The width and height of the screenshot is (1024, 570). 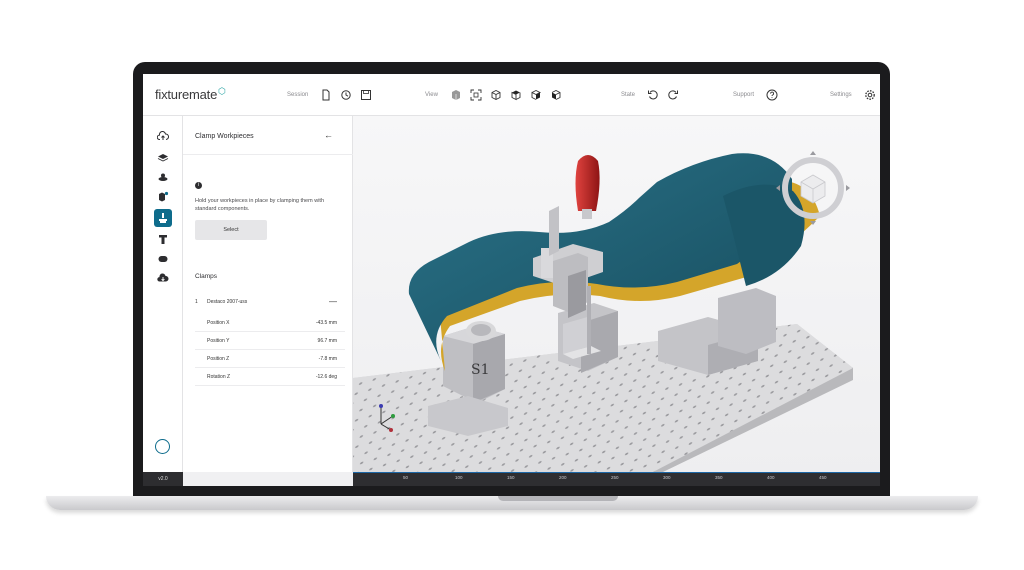 What do you see at coordinates (327, 341) in the screenshot?
I see `property-value: 96.7 mm` at bounding box center [327, 341].